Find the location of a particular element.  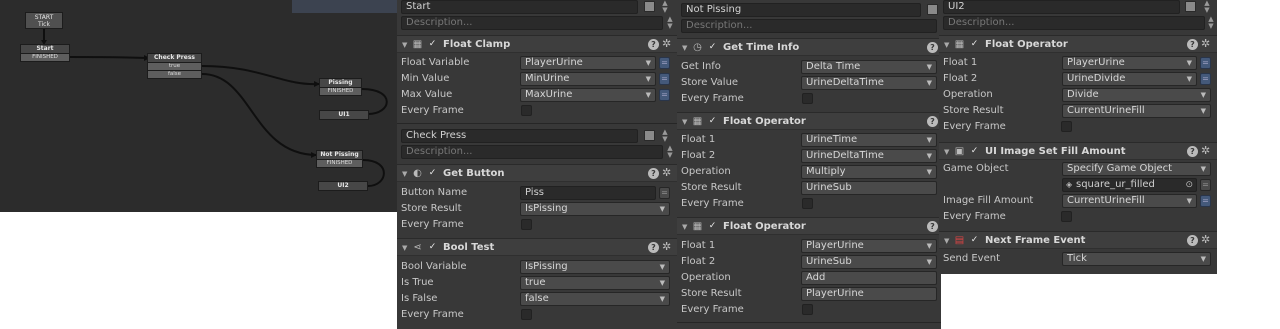

action-header-float-operator: ▼ ▦ ✓ Float Operator ? is located at coordinates (809, 226).